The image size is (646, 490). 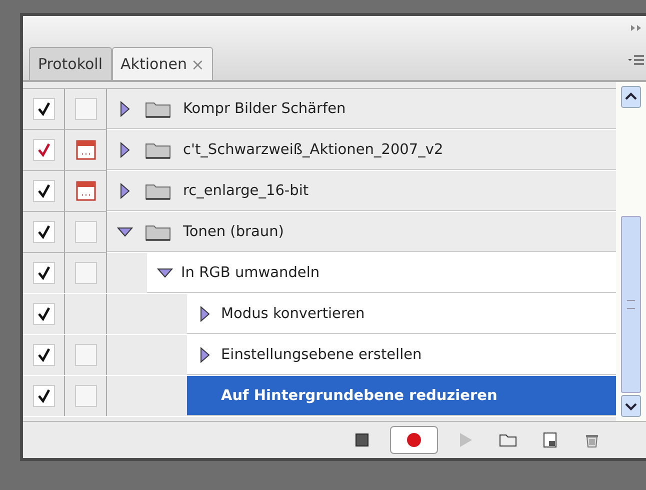 I want to click on action-item: Auf Hintergrundebene reduzieren, so click(x=401, y=396).